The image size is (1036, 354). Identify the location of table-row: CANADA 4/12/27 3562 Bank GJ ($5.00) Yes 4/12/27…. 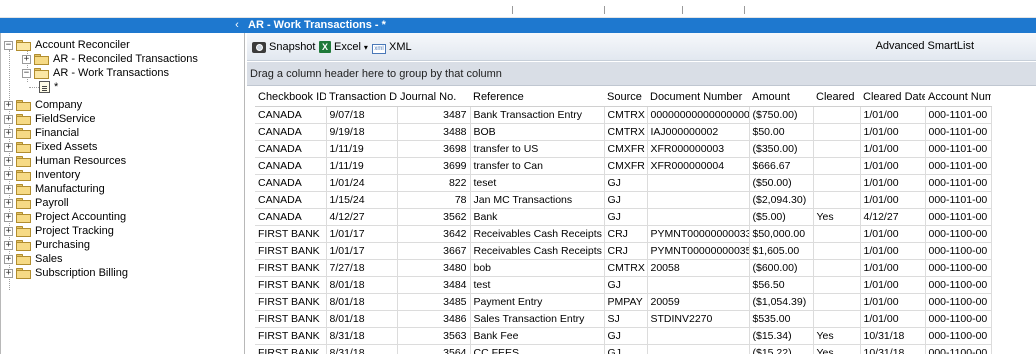
(623, 217).